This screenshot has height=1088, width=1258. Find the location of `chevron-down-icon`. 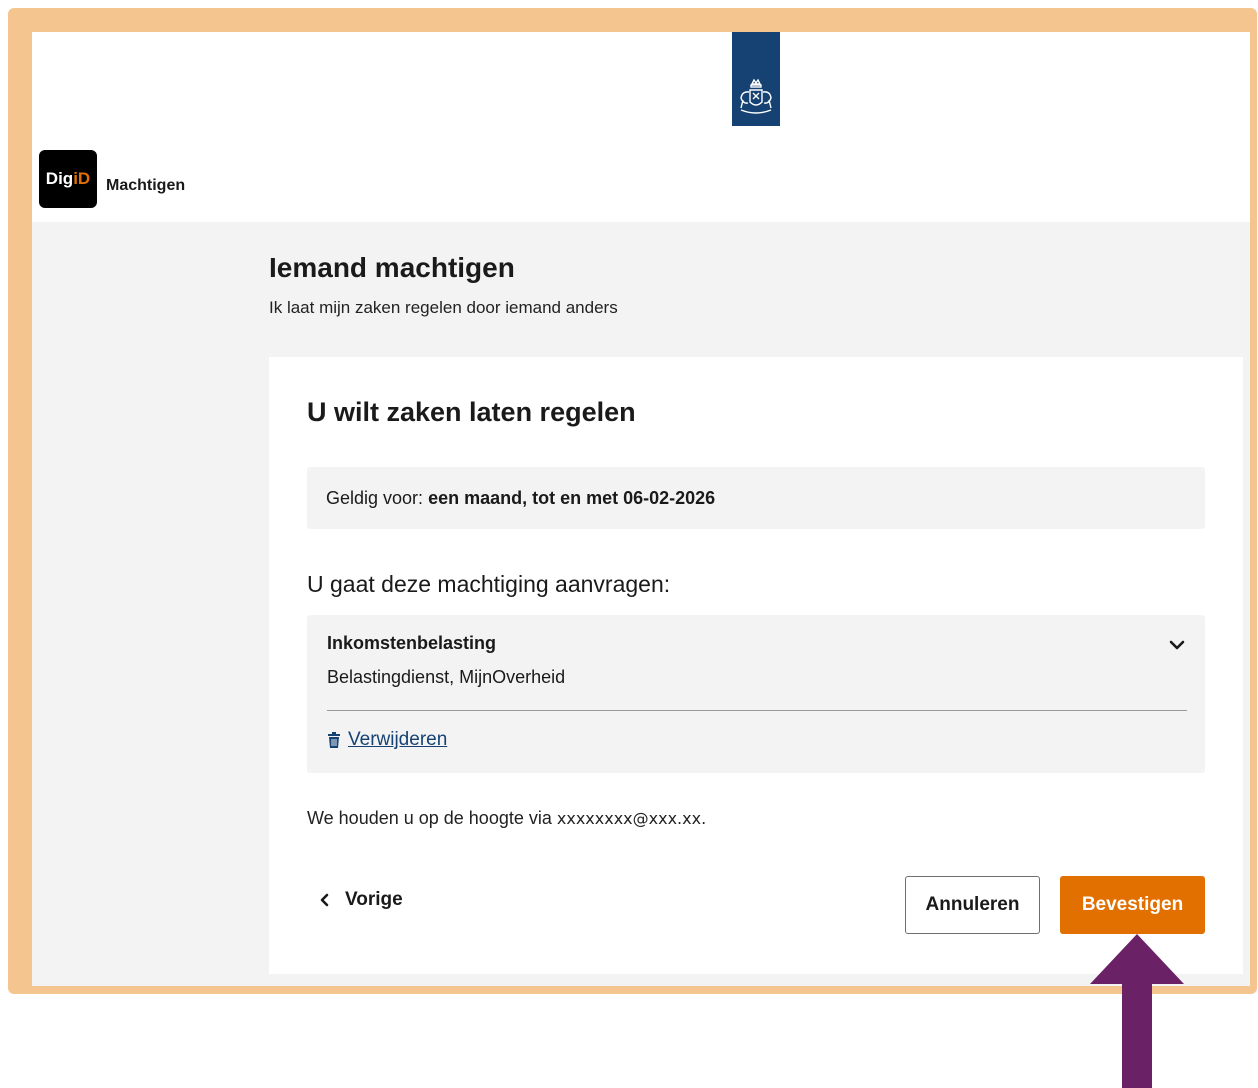

chevron-down-icon is located at coordinates (1177, 645).